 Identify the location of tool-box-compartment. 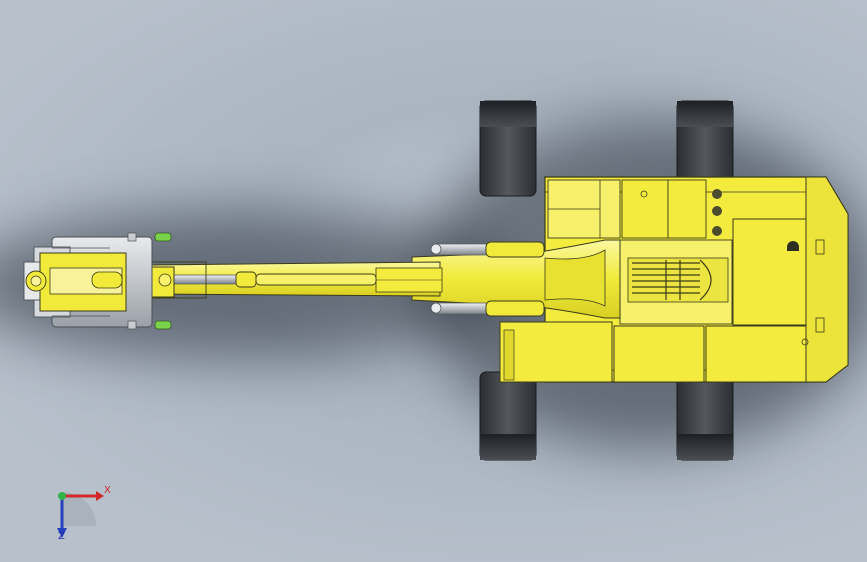
(584, 209).